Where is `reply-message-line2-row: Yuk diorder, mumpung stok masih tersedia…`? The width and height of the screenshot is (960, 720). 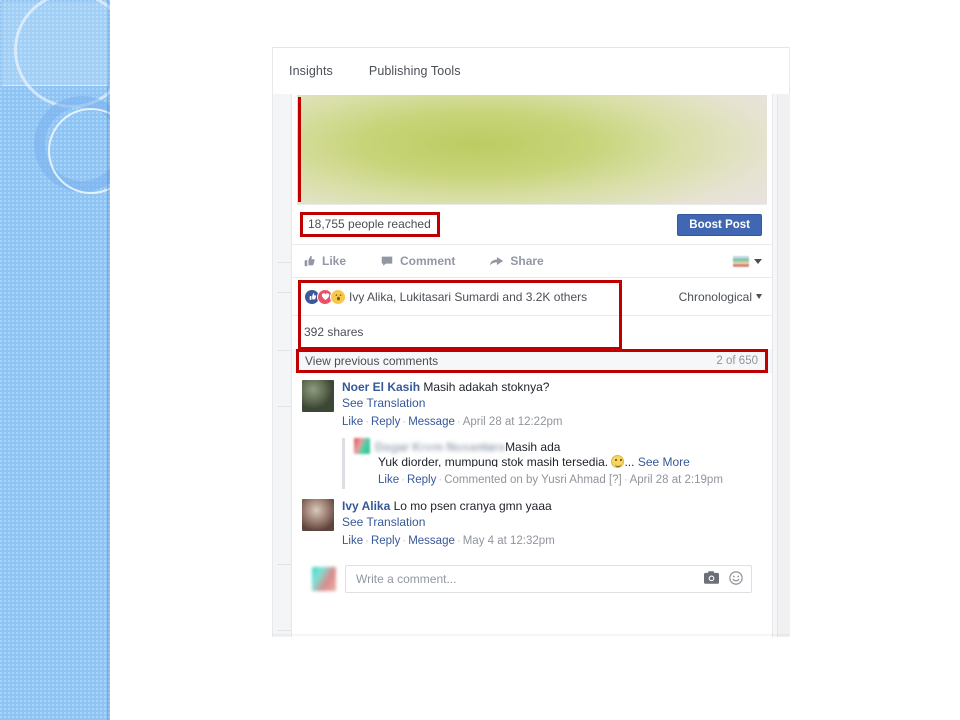 reply-message-line2-row: Yuk diorder, mumpung stok masih tersedia… is located at coordinates (570, 462).